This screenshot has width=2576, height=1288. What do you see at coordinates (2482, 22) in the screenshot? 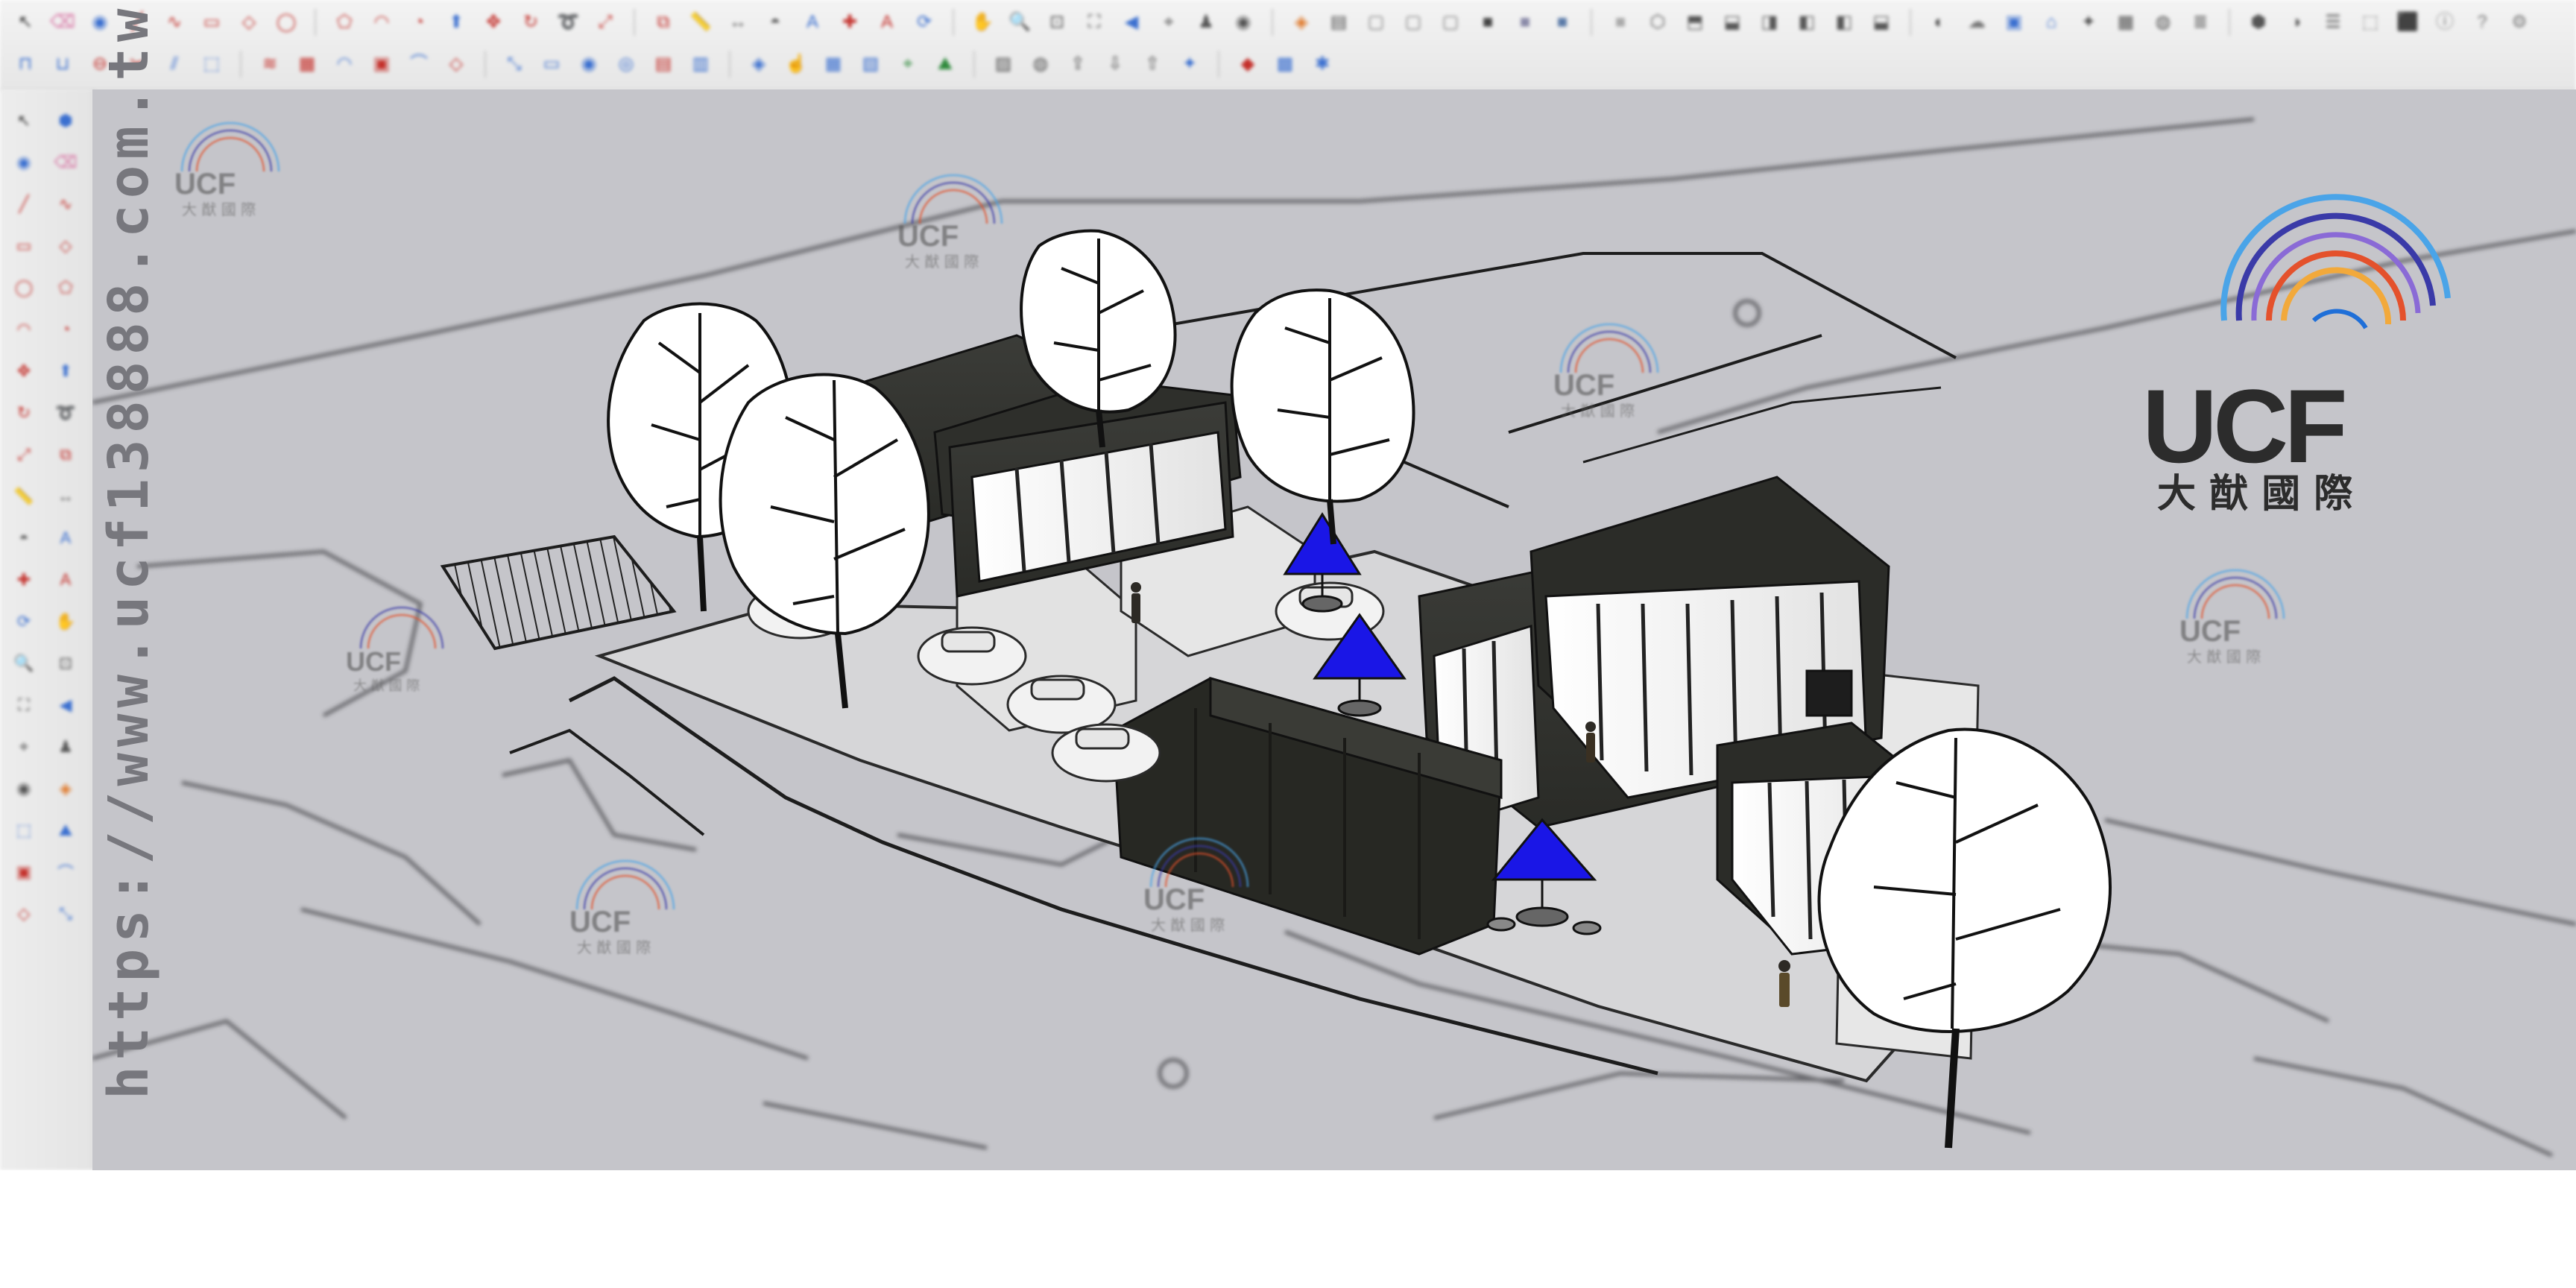
I see `instructor-button: ?` at bounding box center [2482, 22].